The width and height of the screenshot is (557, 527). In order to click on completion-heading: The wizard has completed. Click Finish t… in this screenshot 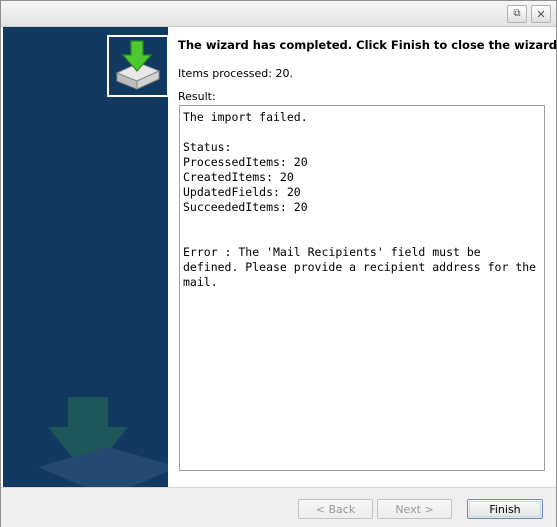, I will do `click(367, 45)`.